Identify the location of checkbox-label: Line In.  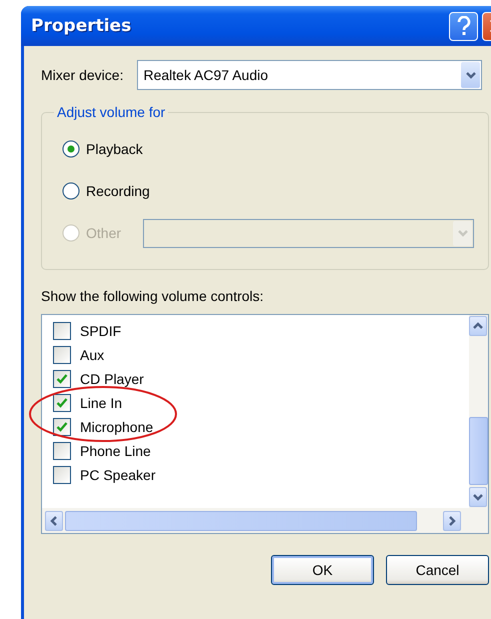
(101, 403).